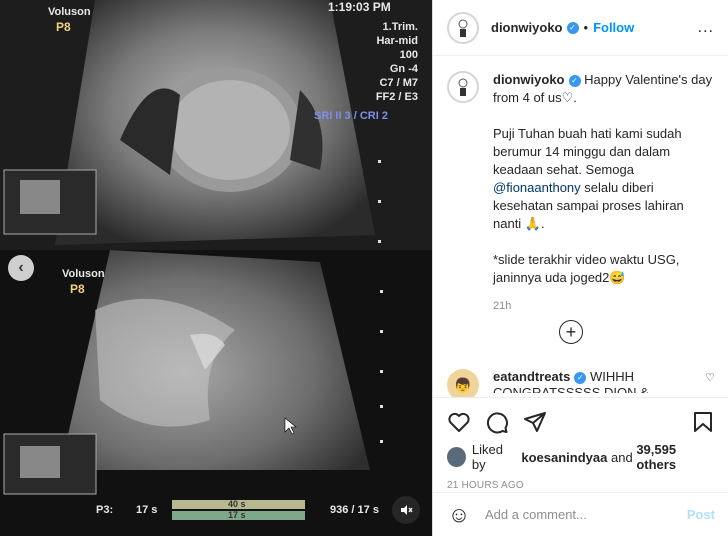 Image resolution: width=728 pixels, height=536 pixels. Describe the element at coordinates (354, 510) in the screenshot. I see `frame-readout: 936 / 17 s` at that location.